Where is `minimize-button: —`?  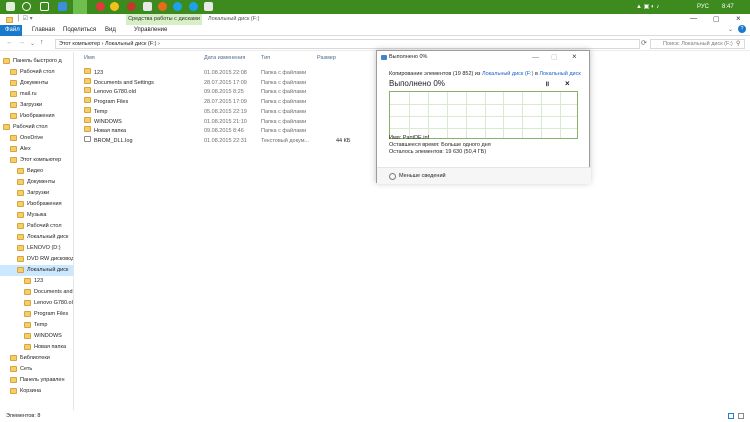
minimize-button: — is located at coordinates (693, 18).